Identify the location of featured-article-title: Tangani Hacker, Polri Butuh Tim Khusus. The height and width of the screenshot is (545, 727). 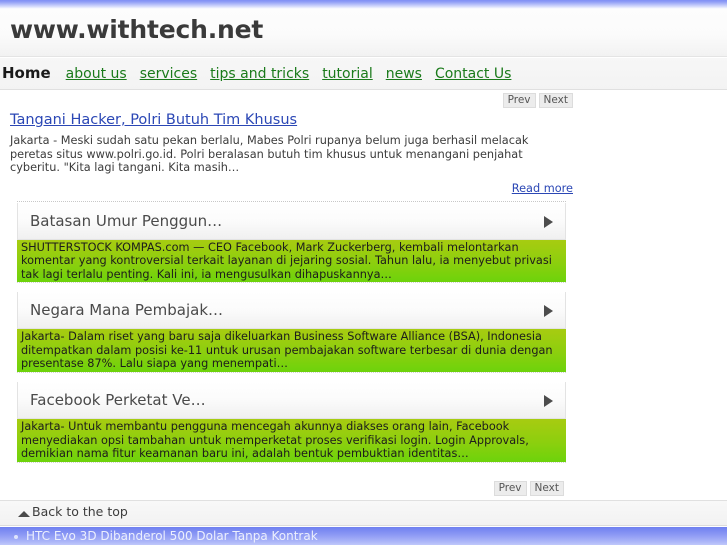
(153, 120).